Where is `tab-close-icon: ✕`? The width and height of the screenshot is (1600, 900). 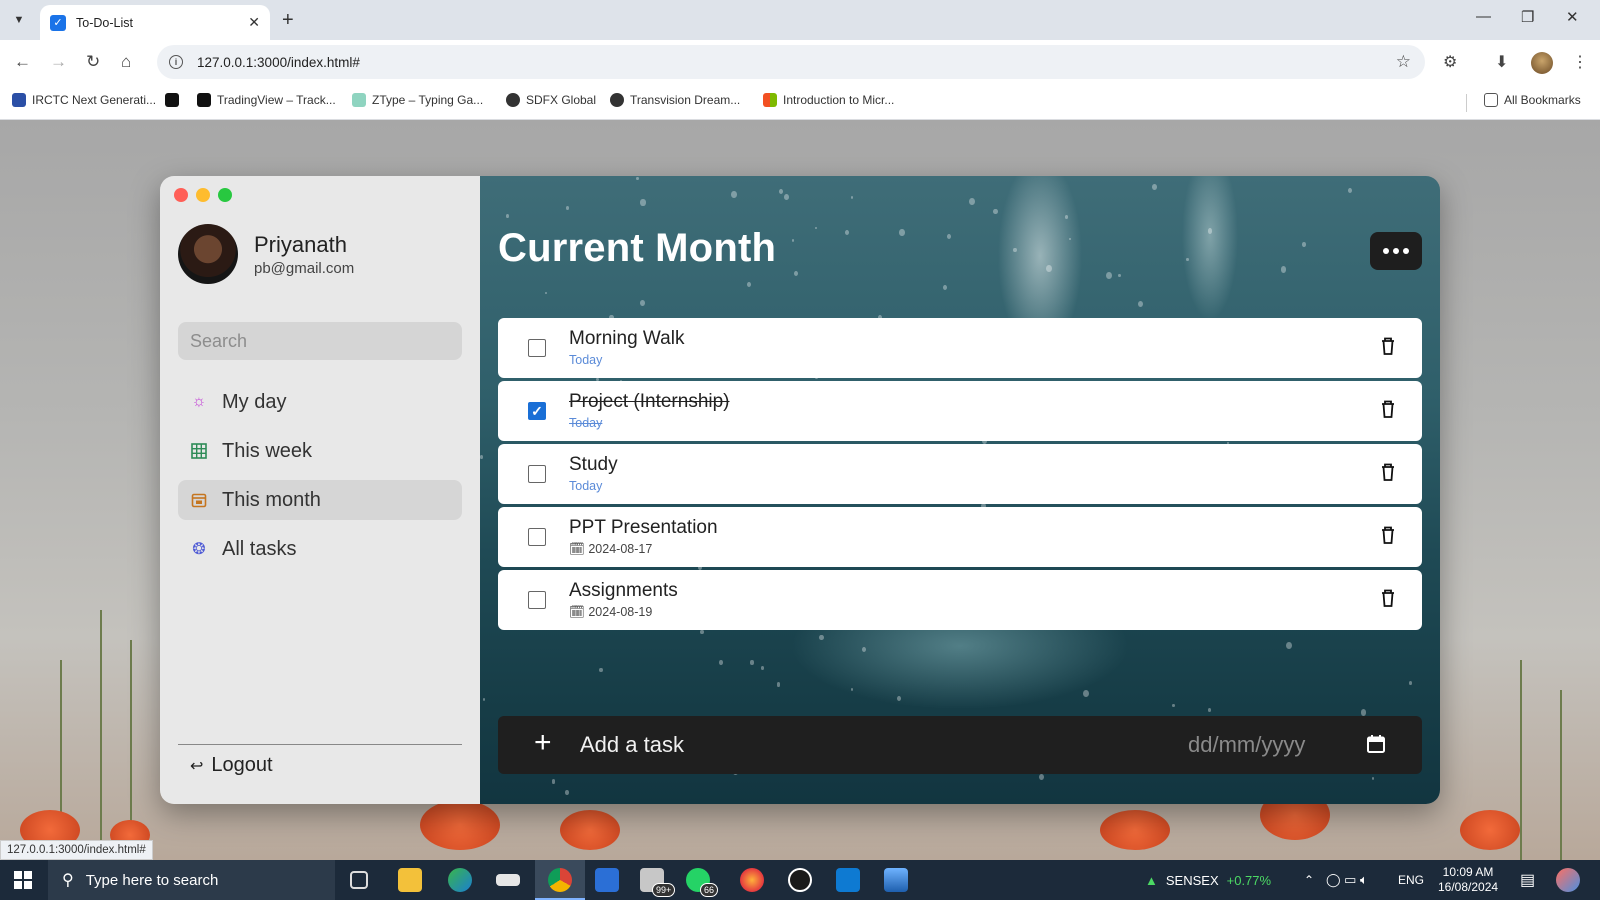
tab-close-icon: ✕ is located at coordinates (254, 22).